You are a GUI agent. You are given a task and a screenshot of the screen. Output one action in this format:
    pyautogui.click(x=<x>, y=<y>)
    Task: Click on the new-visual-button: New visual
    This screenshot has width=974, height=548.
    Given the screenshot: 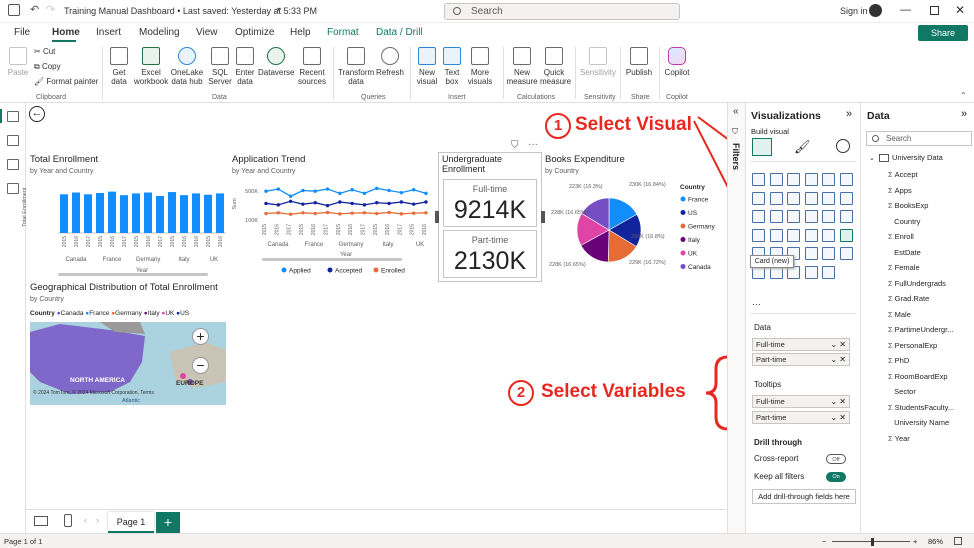 What is the action you would take?
    pyautogui.click(x=427, y=66)
    